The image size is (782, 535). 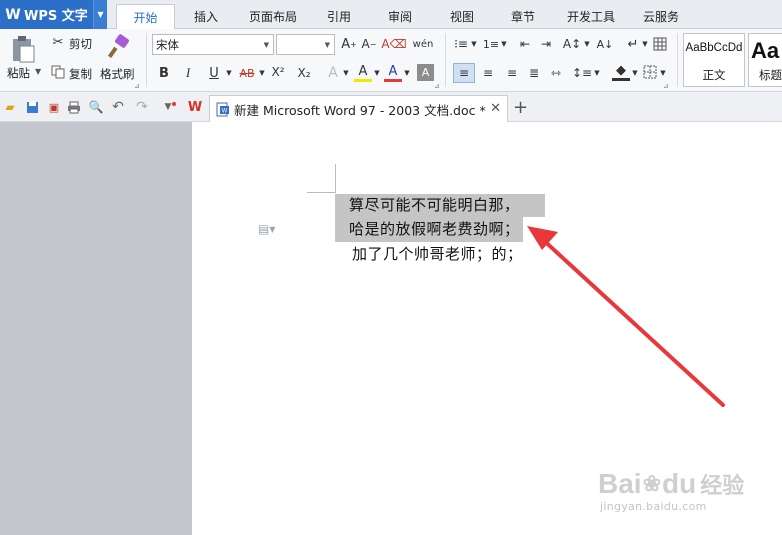 What do you see at coordinates (722, 485) in the screenshot?
I see `watermark-cn: 经验` at bounding box center [722, 485].